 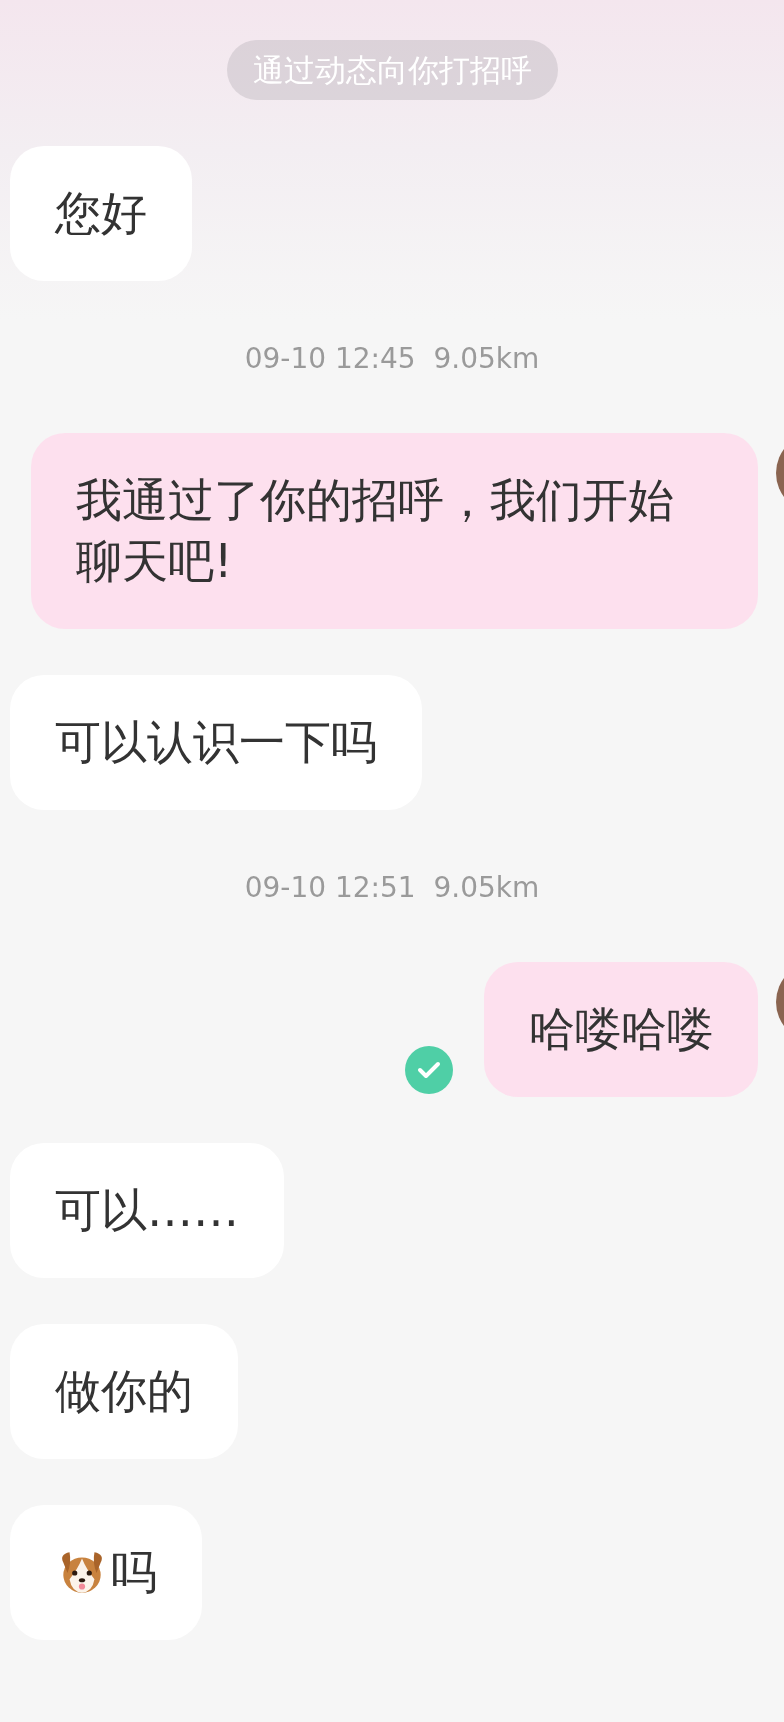 What do you see at coordinates (101, 213) in the screenshot?
I see `incoming-message: 您好` at bounding box center [101, 213].